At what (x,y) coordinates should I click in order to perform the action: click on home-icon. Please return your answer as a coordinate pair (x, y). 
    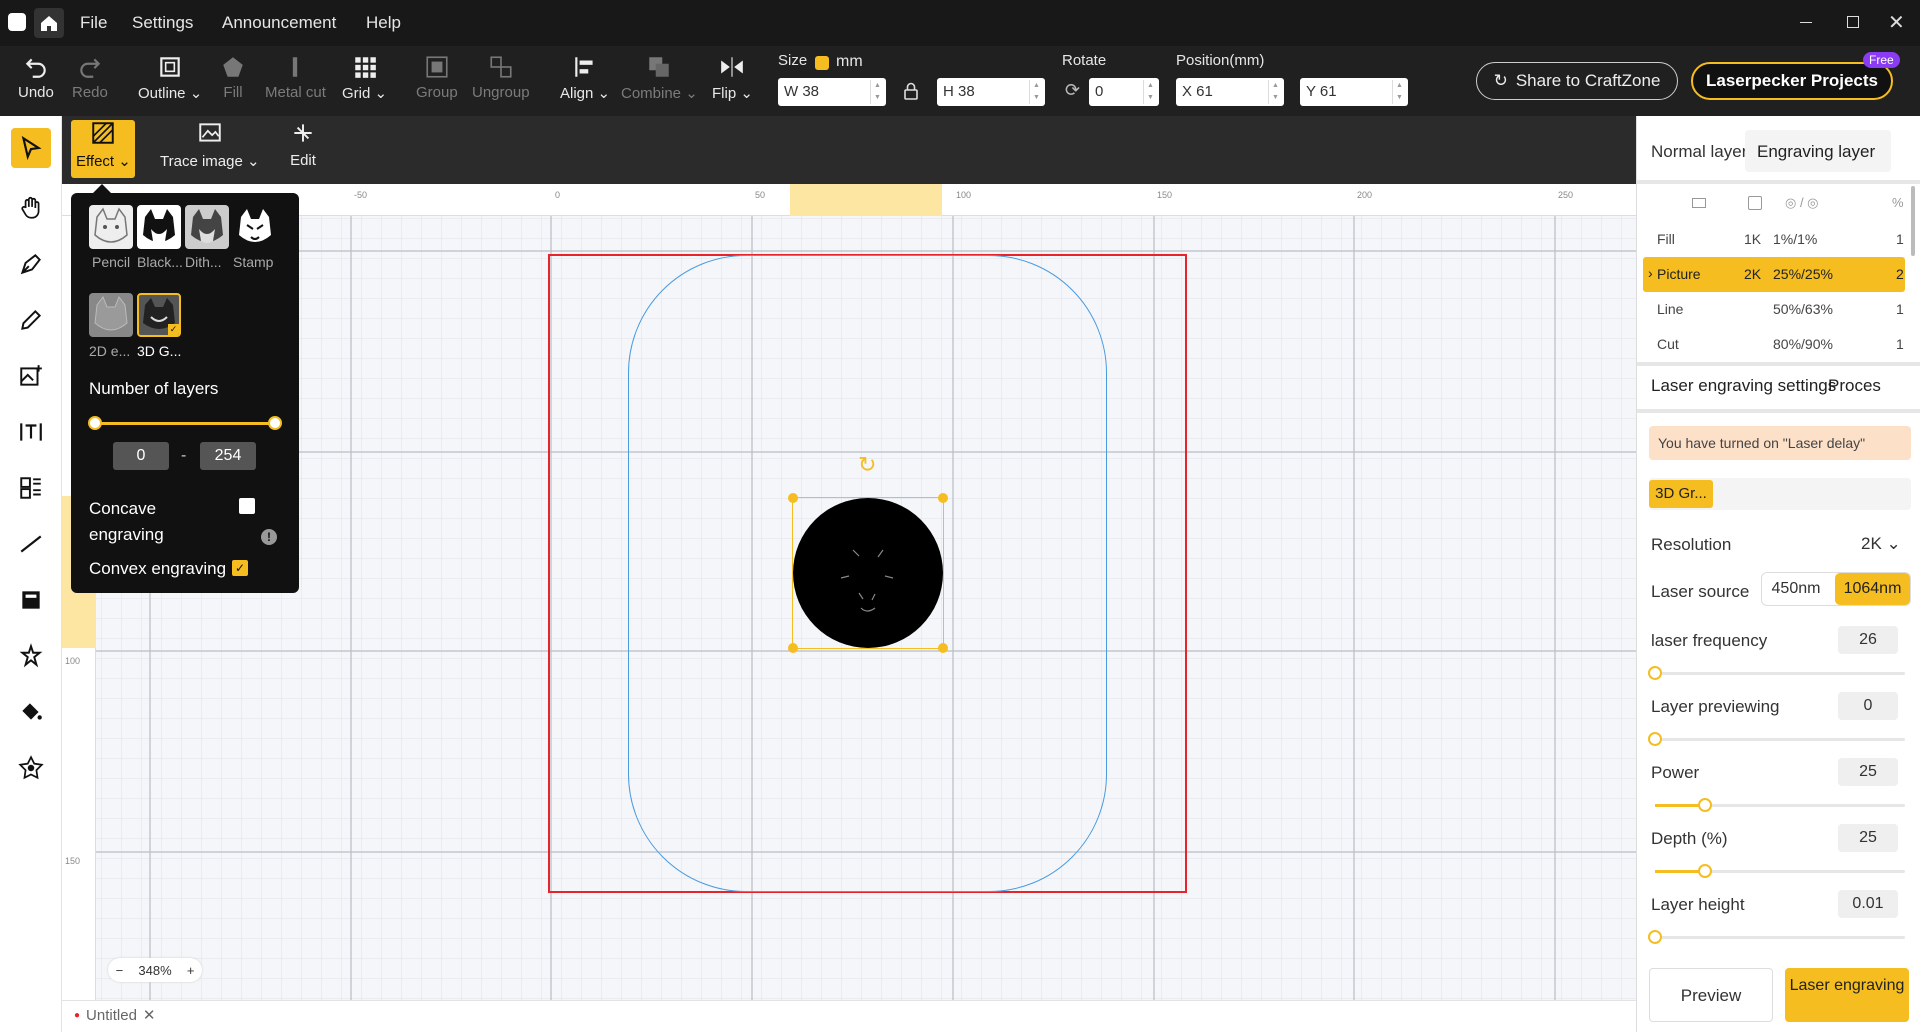
    Looking at the image, I should click on (49, 23).